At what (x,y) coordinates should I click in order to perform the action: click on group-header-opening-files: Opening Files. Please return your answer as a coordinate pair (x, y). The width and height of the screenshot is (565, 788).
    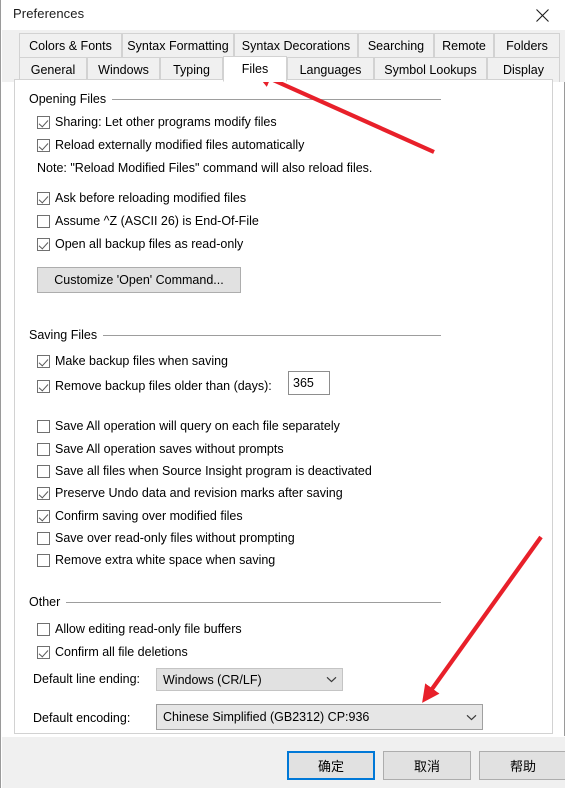
    Looking at the image, I should click on (235, 99).